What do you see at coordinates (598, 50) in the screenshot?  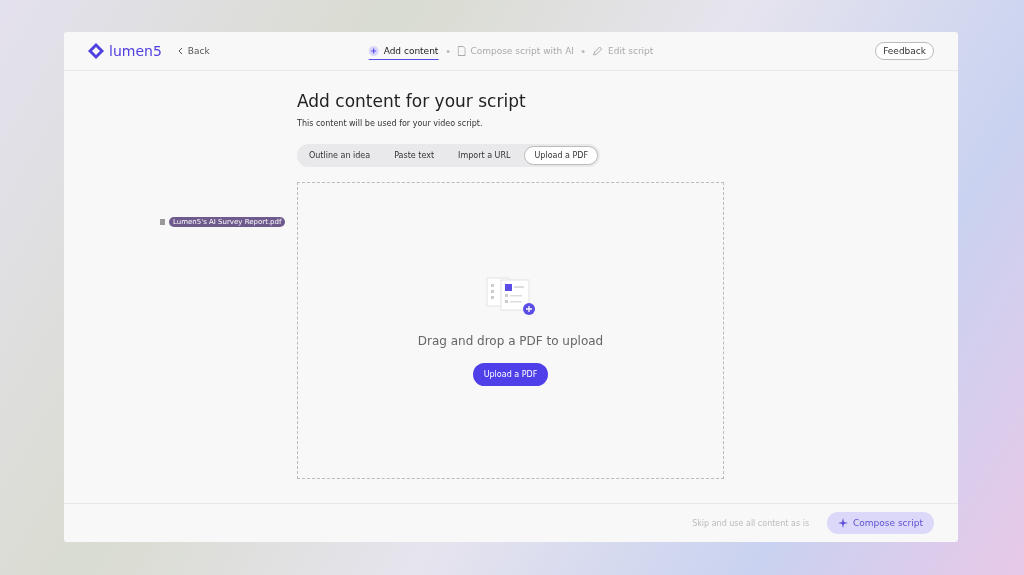 I see `pencil-icon` at bounding box center [598, 50].